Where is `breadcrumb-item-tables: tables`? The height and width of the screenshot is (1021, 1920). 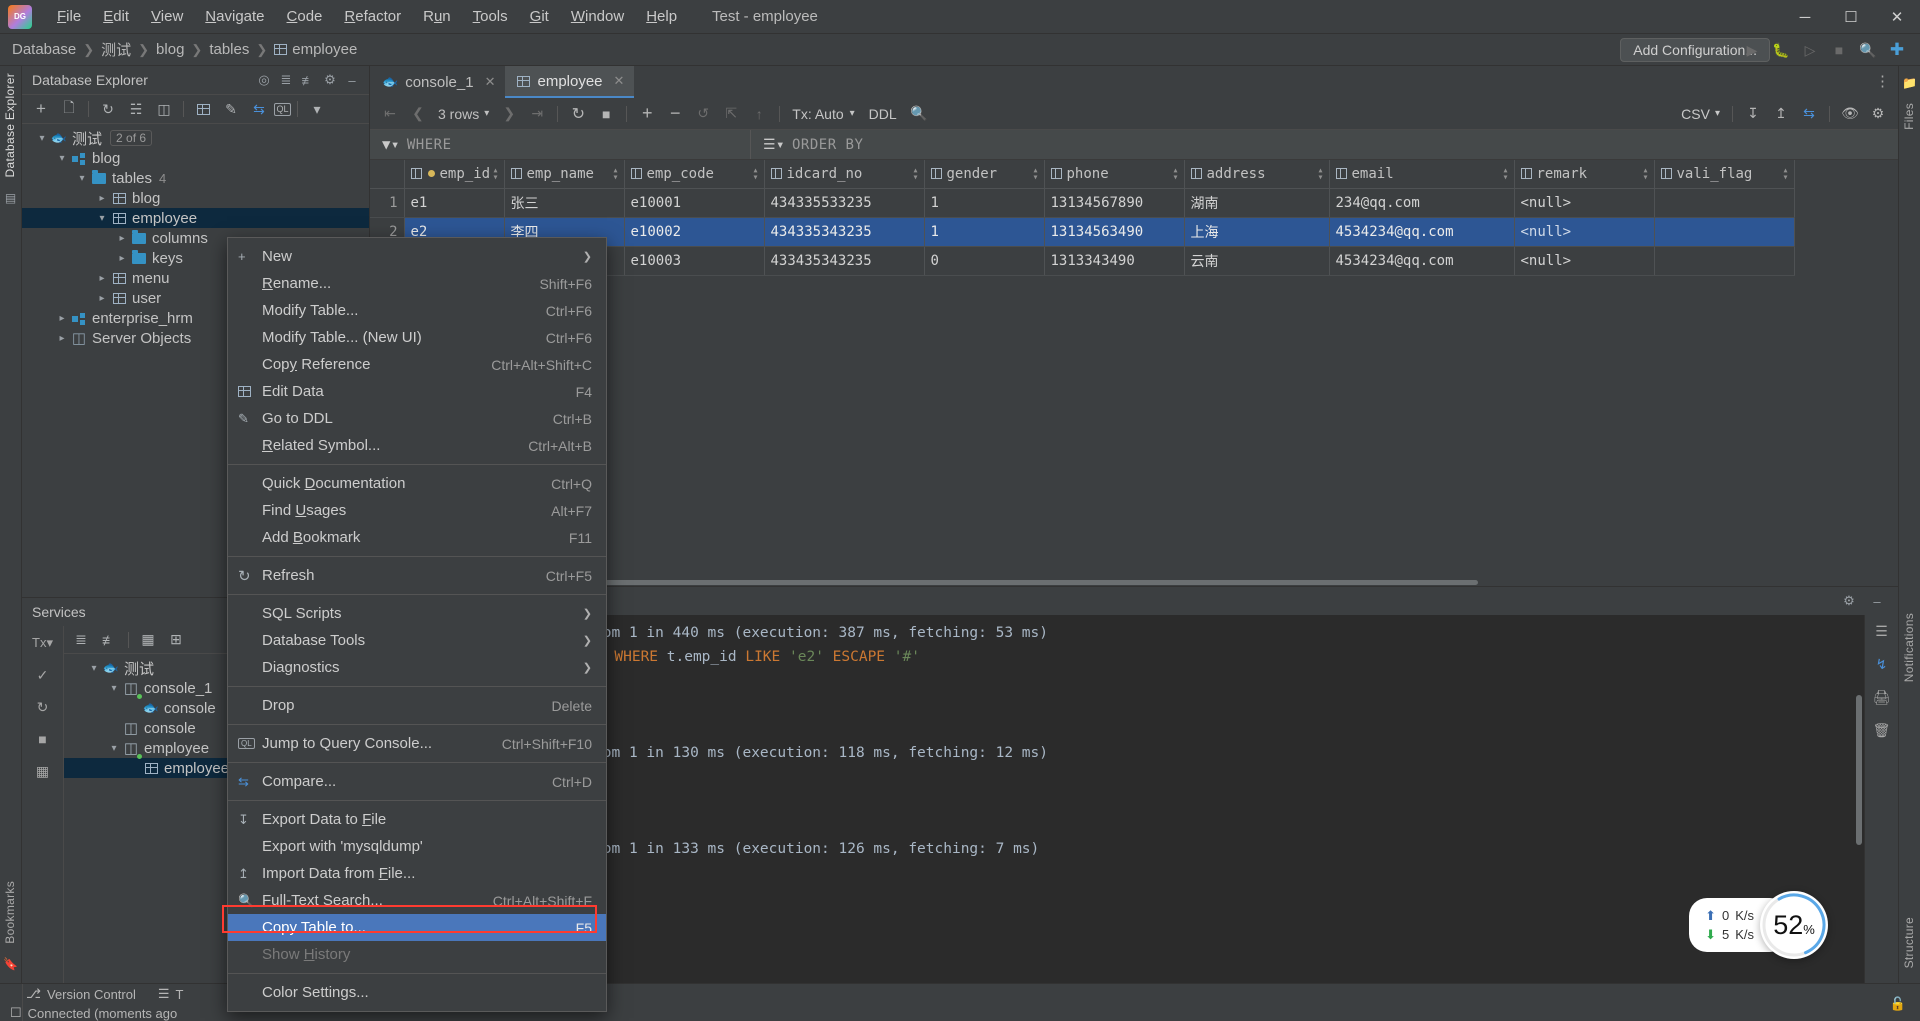
breadcrumb-item-tables: tables is located at coordinates (229, 49).